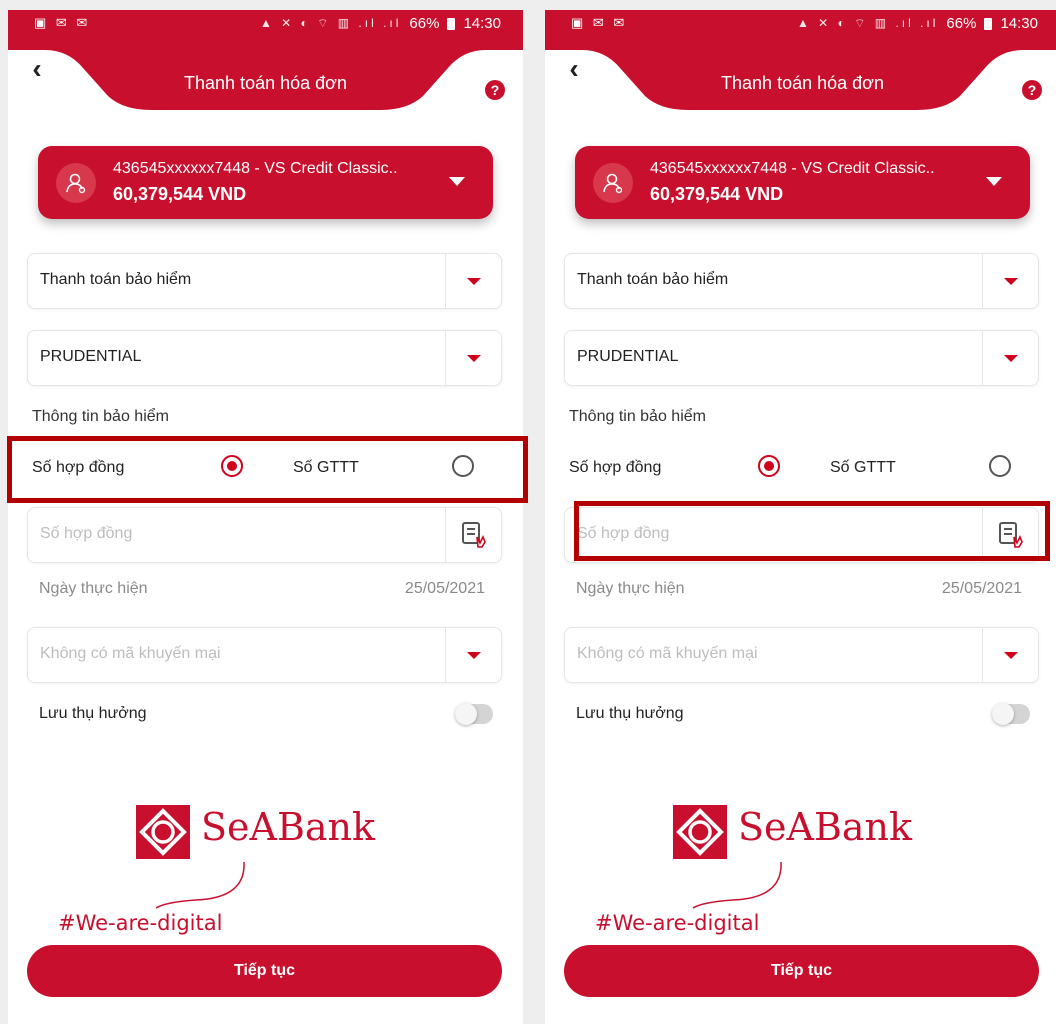  What do you see at coordinates (1000, 466) in the screenshot?
I see `radio-id-number` at bounding box center [1000, 466].